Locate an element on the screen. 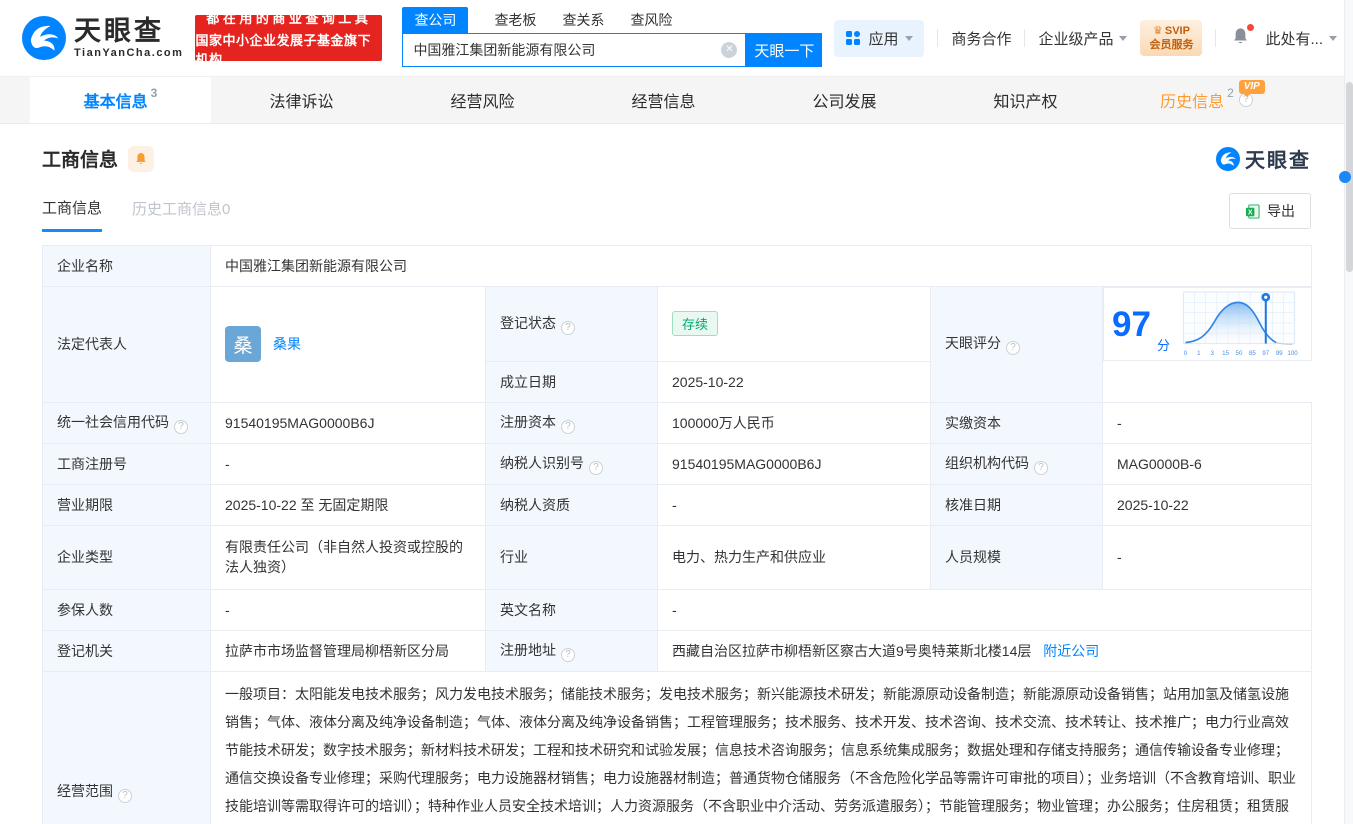 The height and width of the screenshot is (824, 1353). slogan-line2: 国家中小企业发展子基金旗下机构 is located at coordinates (283, 50).